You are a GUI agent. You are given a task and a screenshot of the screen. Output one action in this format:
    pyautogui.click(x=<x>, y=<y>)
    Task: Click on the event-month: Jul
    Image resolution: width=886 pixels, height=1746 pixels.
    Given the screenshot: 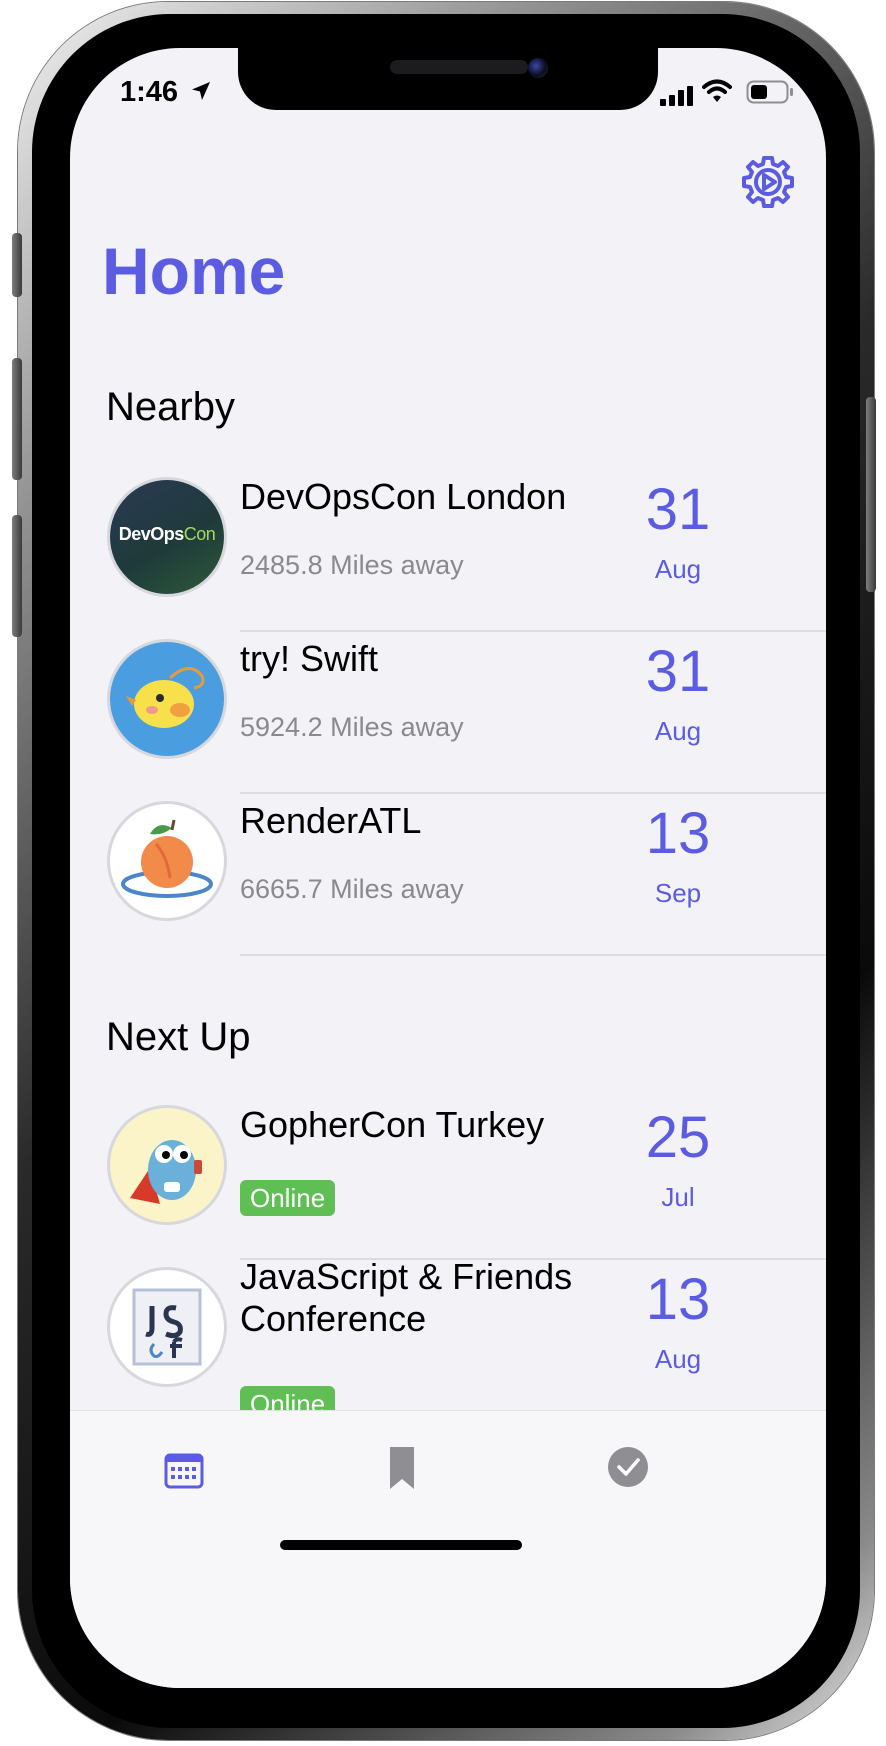 What is the action you would take?
    pyautogui.click(x=678, y=1197)
    